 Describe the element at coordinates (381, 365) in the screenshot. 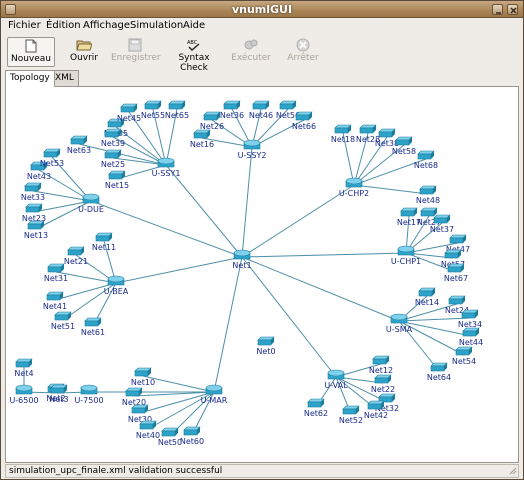

I see `switch-node-net12: Net12` at that location.